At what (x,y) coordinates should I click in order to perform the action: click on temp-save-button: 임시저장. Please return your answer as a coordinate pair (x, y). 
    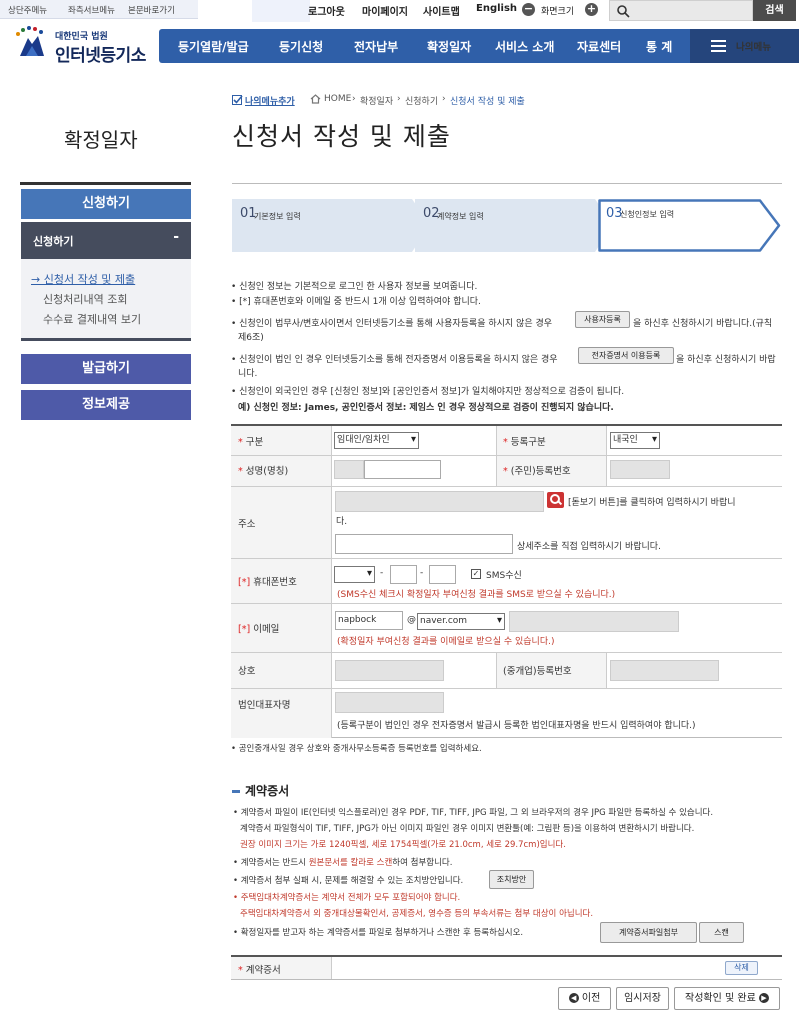
    Looking at the image, I should click on (642, 998).